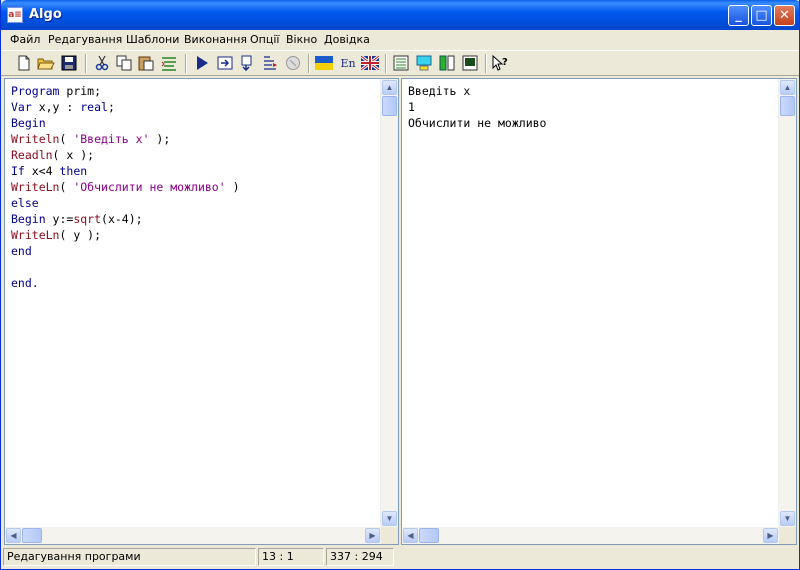 The height and width of the screenshot is (570, 800). Describe the element at coordinates (146, 63) in the screenshot. I see `paste-icon` at that location.